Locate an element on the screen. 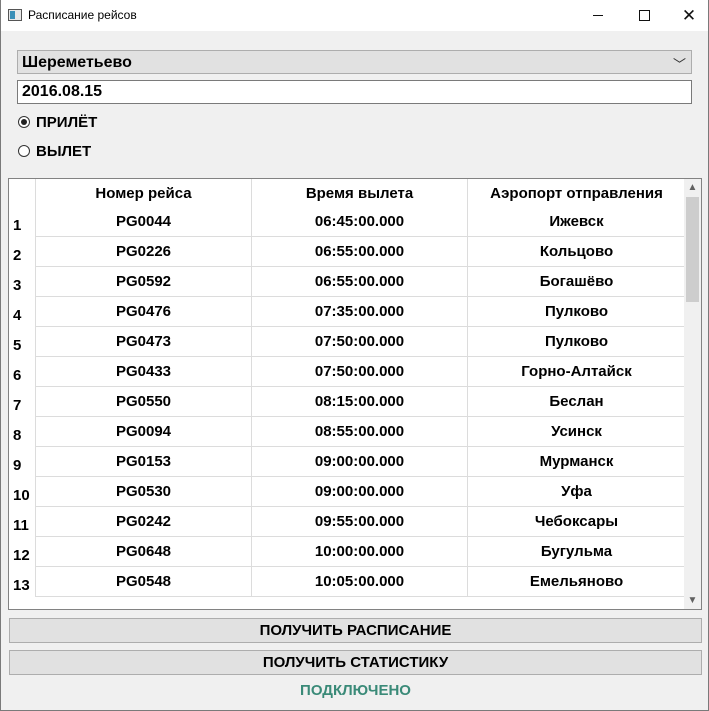  cell-flight-number: PG0476 is located at coordinates (144, 312).